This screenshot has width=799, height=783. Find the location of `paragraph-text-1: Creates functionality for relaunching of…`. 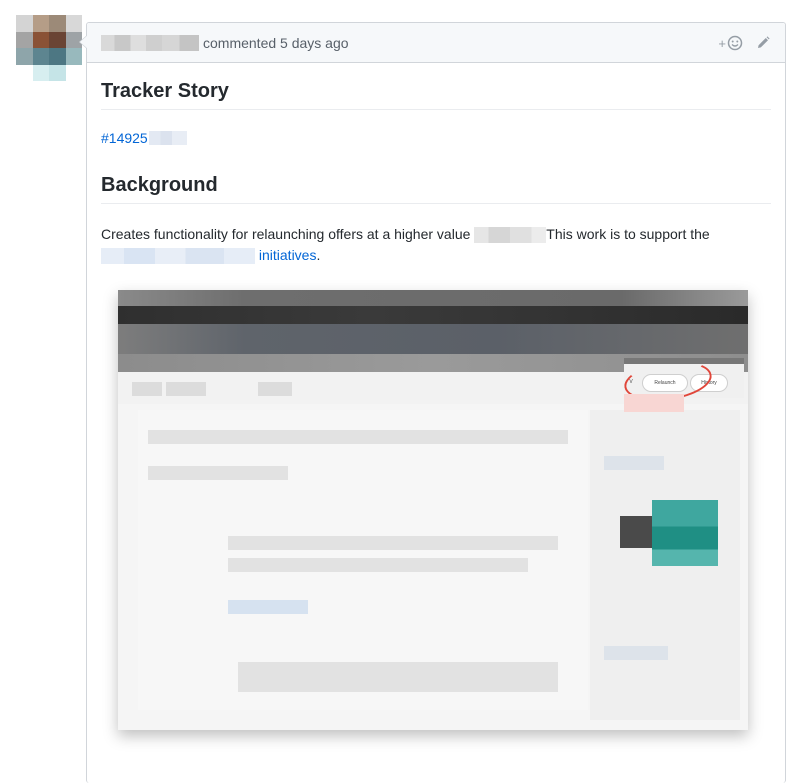

paragraph-text-1: Creates functionality for relaunching of… is located at coordinates (288, 234).